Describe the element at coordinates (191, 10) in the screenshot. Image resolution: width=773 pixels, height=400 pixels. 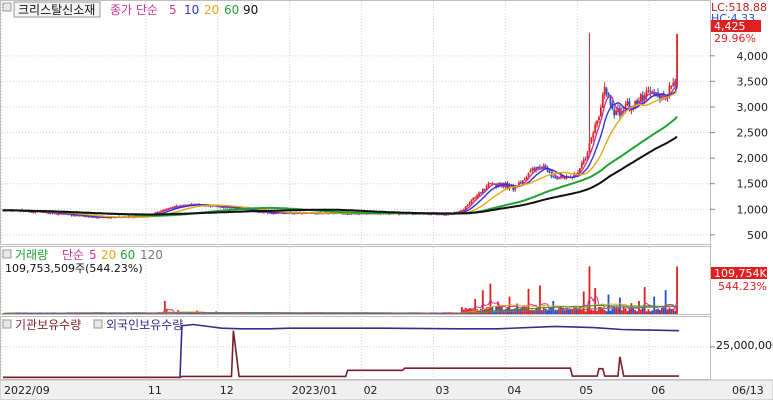
I see `price-ma-10: 10` at that location.